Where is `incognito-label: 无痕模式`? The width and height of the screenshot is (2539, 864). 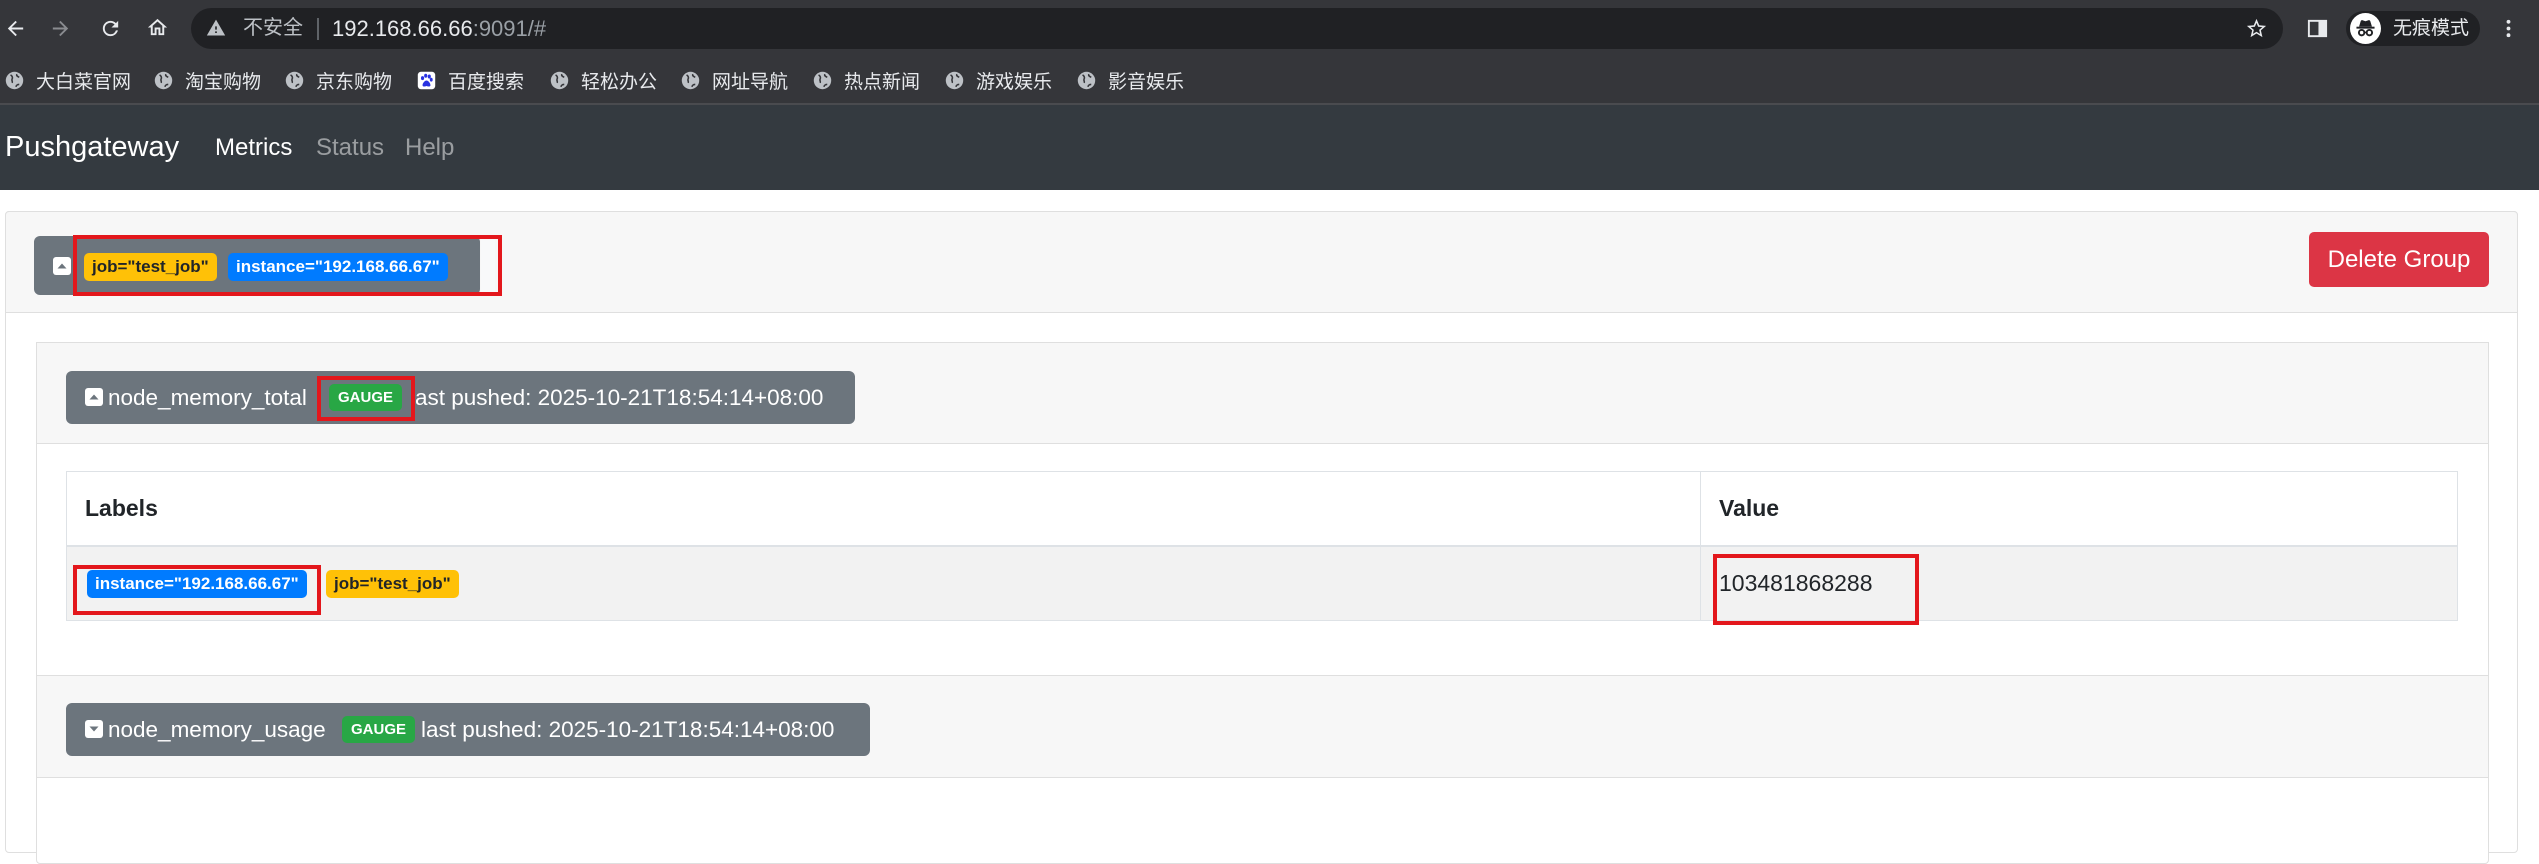 incognito-label: 无痕模式 is located at coordinates (2431, 28).